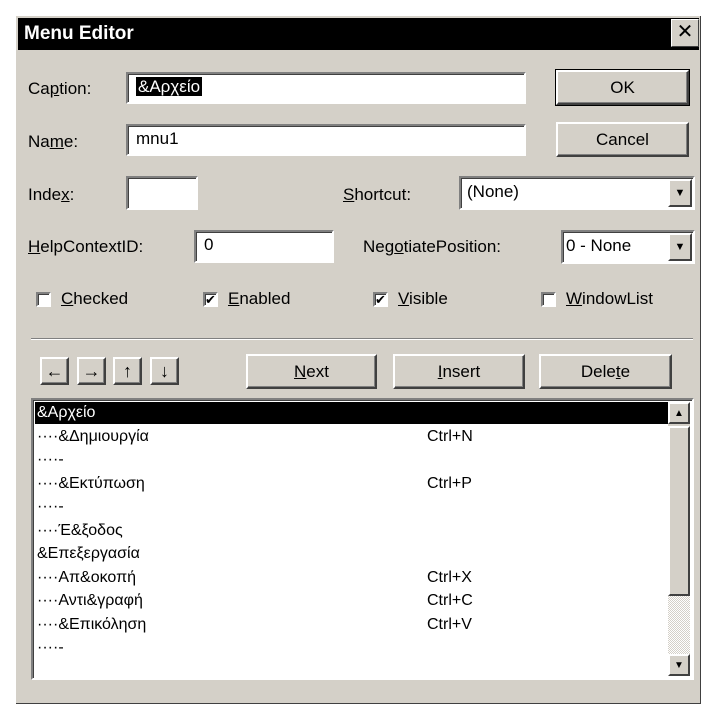 Image resolution: width=703 pixels, height=706 pixels. I want to click on ok-button: OK, so click(622, 87).